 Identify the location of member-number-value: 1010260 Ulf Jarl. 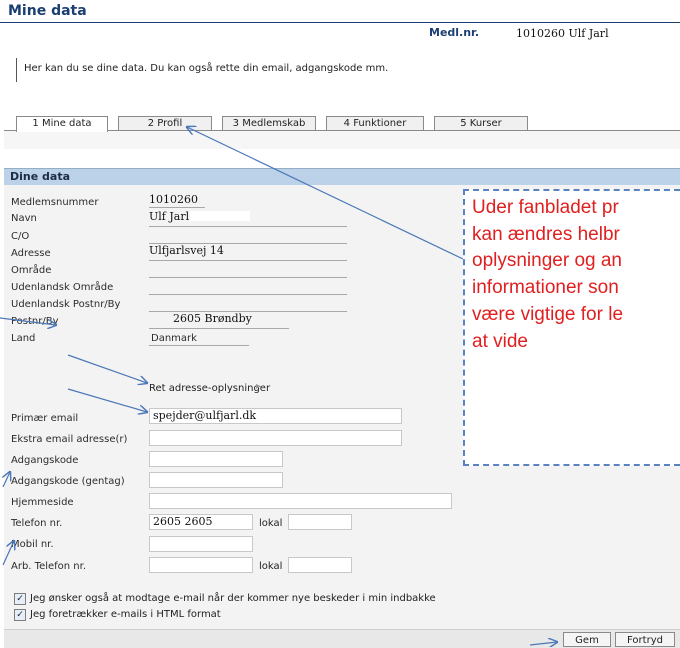
(562, 33).